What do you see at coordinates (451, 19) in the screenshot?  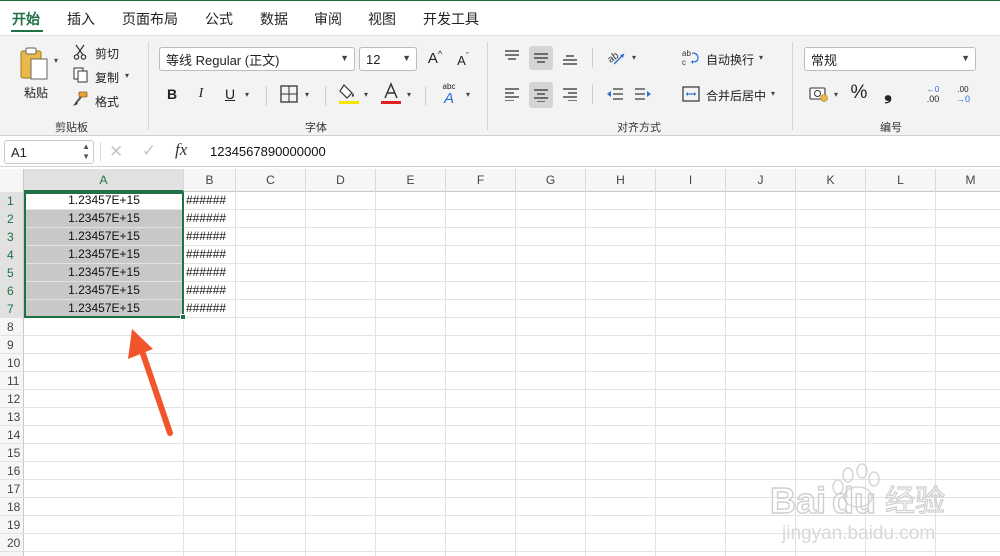 I see `tab-developer: 开发工具` at bounding box center [451, 19].